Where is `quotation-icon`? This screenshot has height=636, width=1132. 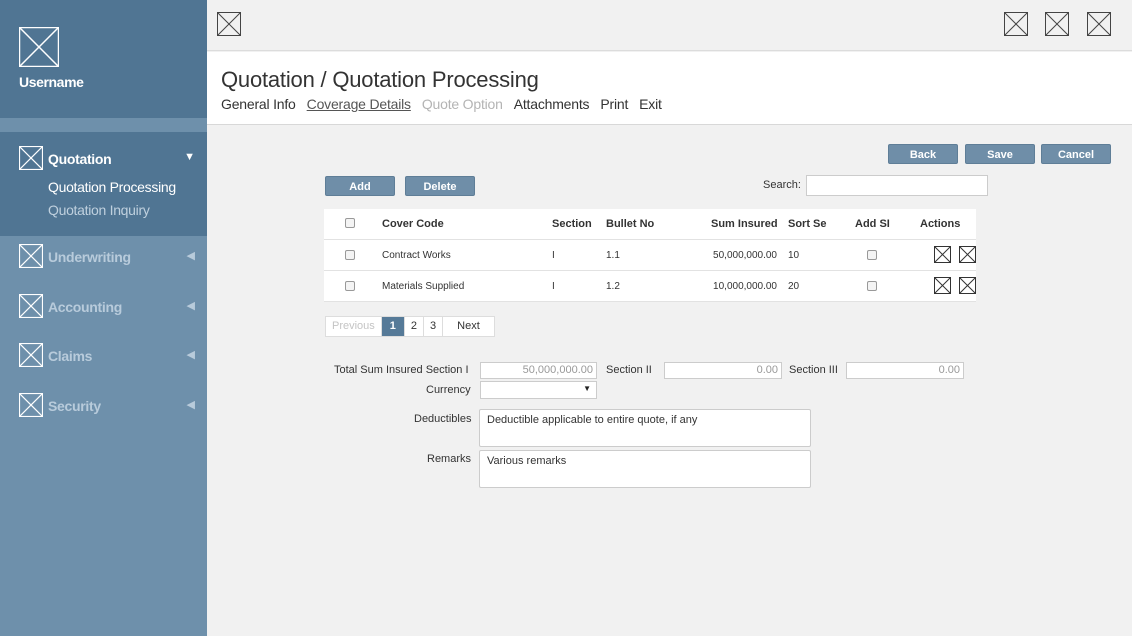 quotation-icon is located at coordinates (31, 158).